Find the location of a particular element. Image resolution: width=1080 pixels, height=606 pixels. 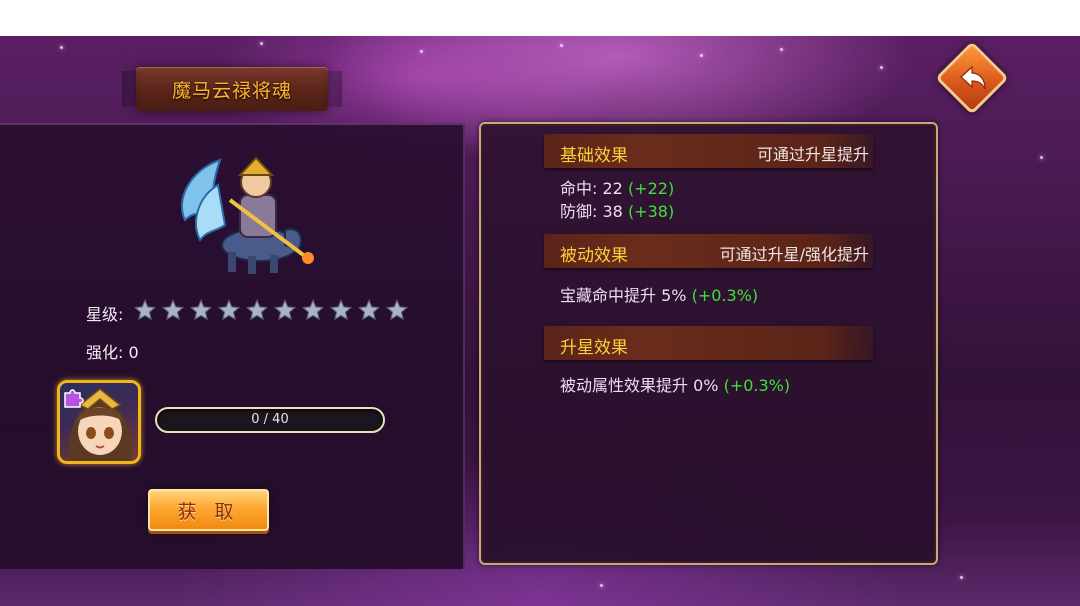

stat-line: 宝藏命中提升 5% (+0.3%) is located at coordinates (659, 294).